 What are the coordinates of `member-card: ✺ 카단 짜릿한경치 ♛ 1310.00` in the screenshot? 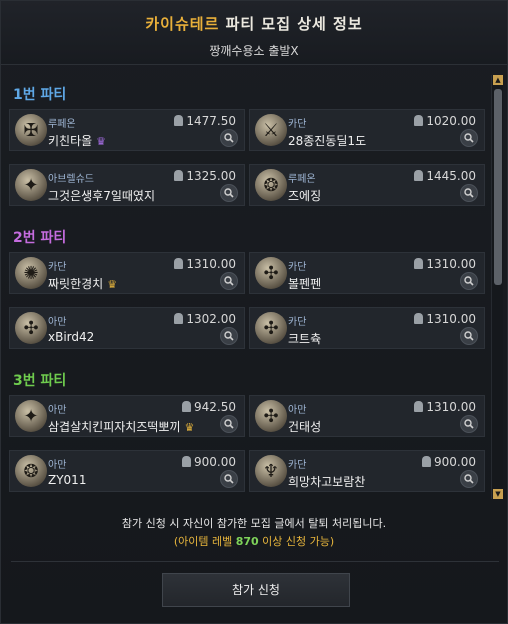 It's located at (127, 273).